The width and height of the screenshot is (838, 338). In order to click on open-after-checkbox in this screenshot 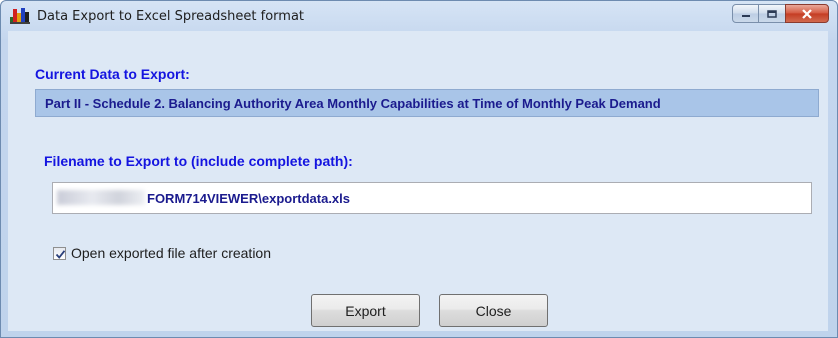, I will do `click(59, 253)`.